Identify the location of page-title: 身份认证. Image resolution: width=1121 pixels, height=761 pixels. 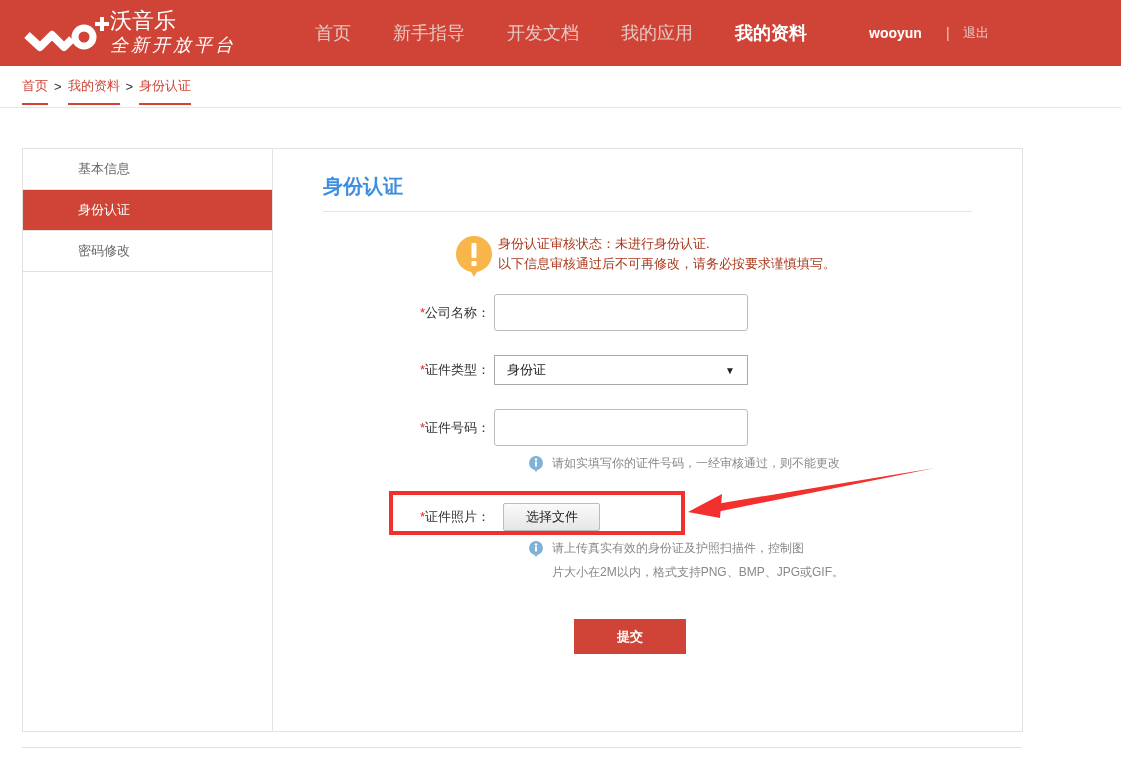
(363, 186).